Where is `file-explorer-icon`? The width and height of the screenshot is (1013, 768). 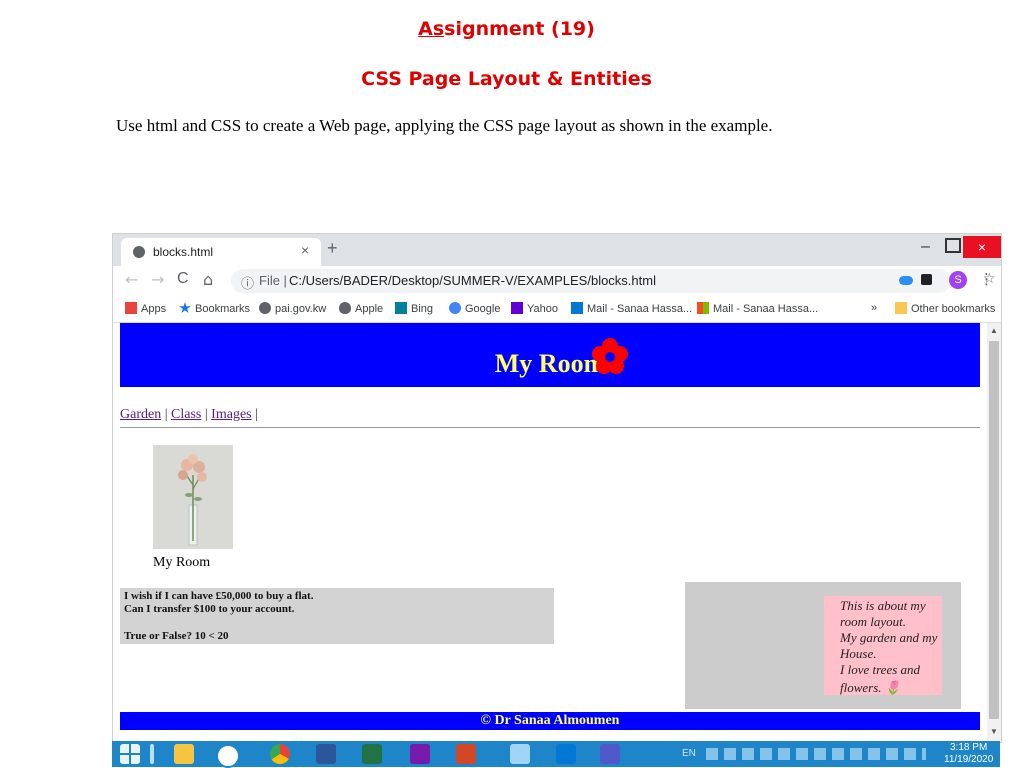 file-explorer-icon is located at coordinates (184, 754).